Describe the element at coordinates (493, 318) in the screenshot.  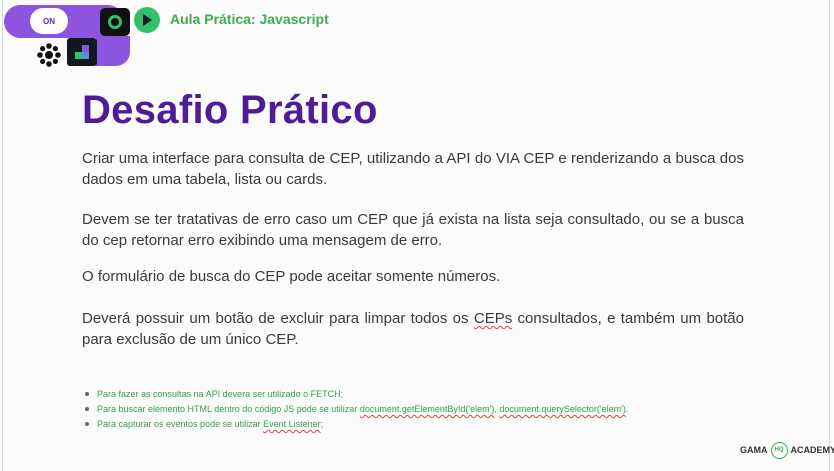
I see `spellcheck-word: CEPs` at that location.